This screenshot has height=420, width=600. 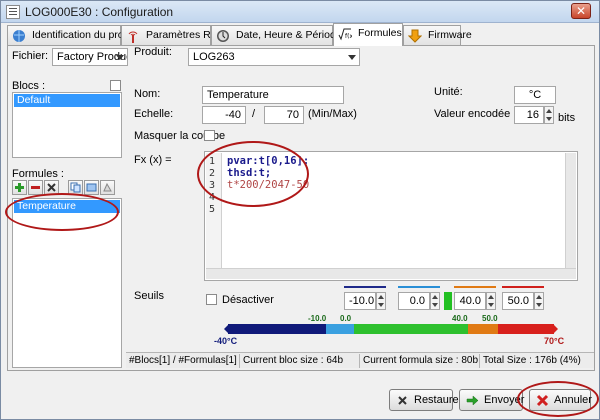 I want to click on threshold-input-2: 0.0, so click(x=414, y=301).